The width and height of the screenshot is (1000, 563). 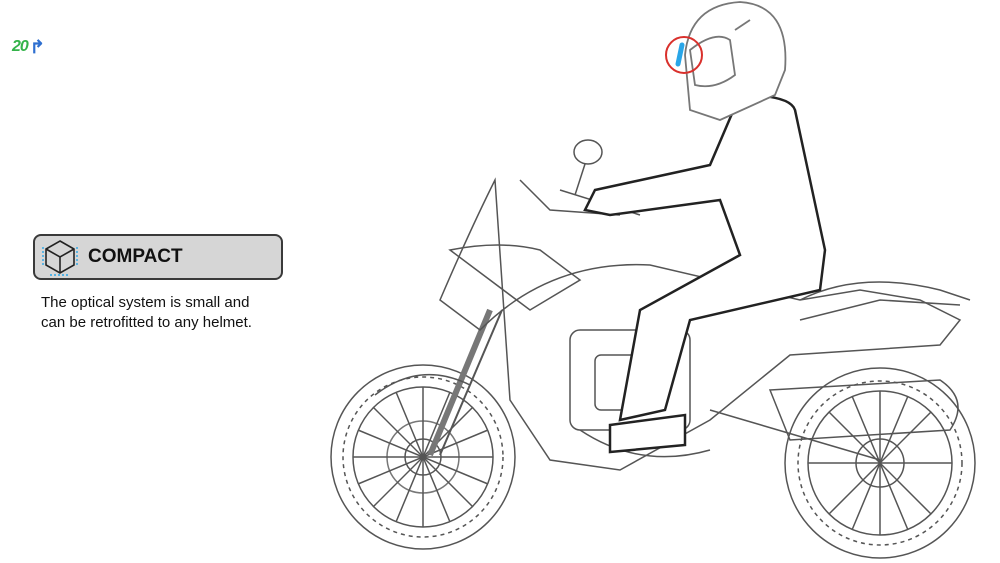 I want to click on feature-card-compact: COMPACT, so click(x=158, y=257).